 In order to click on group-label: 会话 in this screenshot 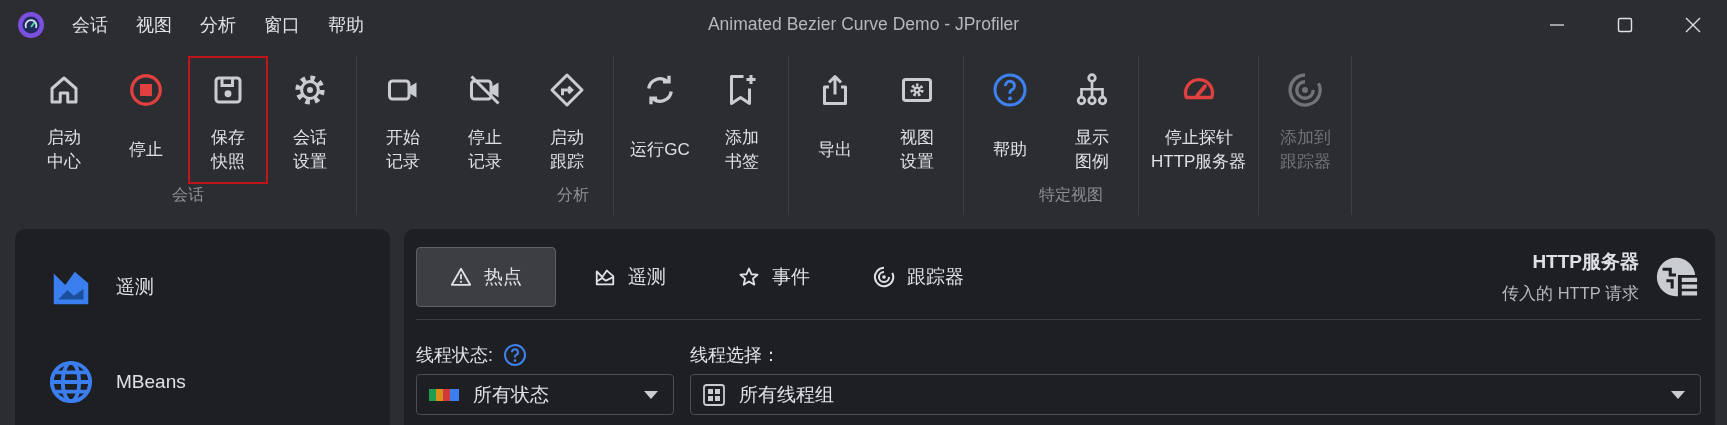, I will do `click(187, 195)`.